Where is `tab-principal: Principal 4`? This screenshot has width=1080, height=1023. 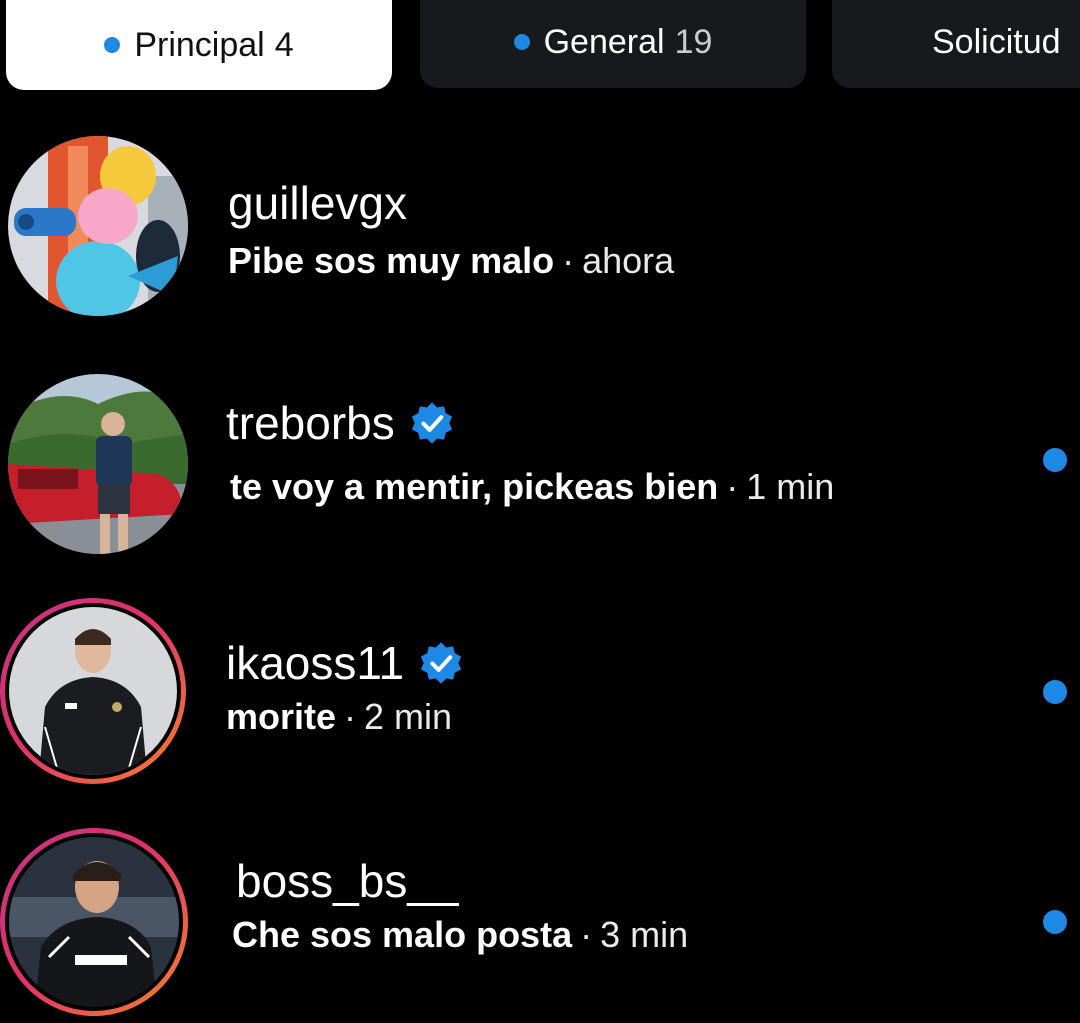
tab-principal: Principal 4 is located at coordinates (199, 45).